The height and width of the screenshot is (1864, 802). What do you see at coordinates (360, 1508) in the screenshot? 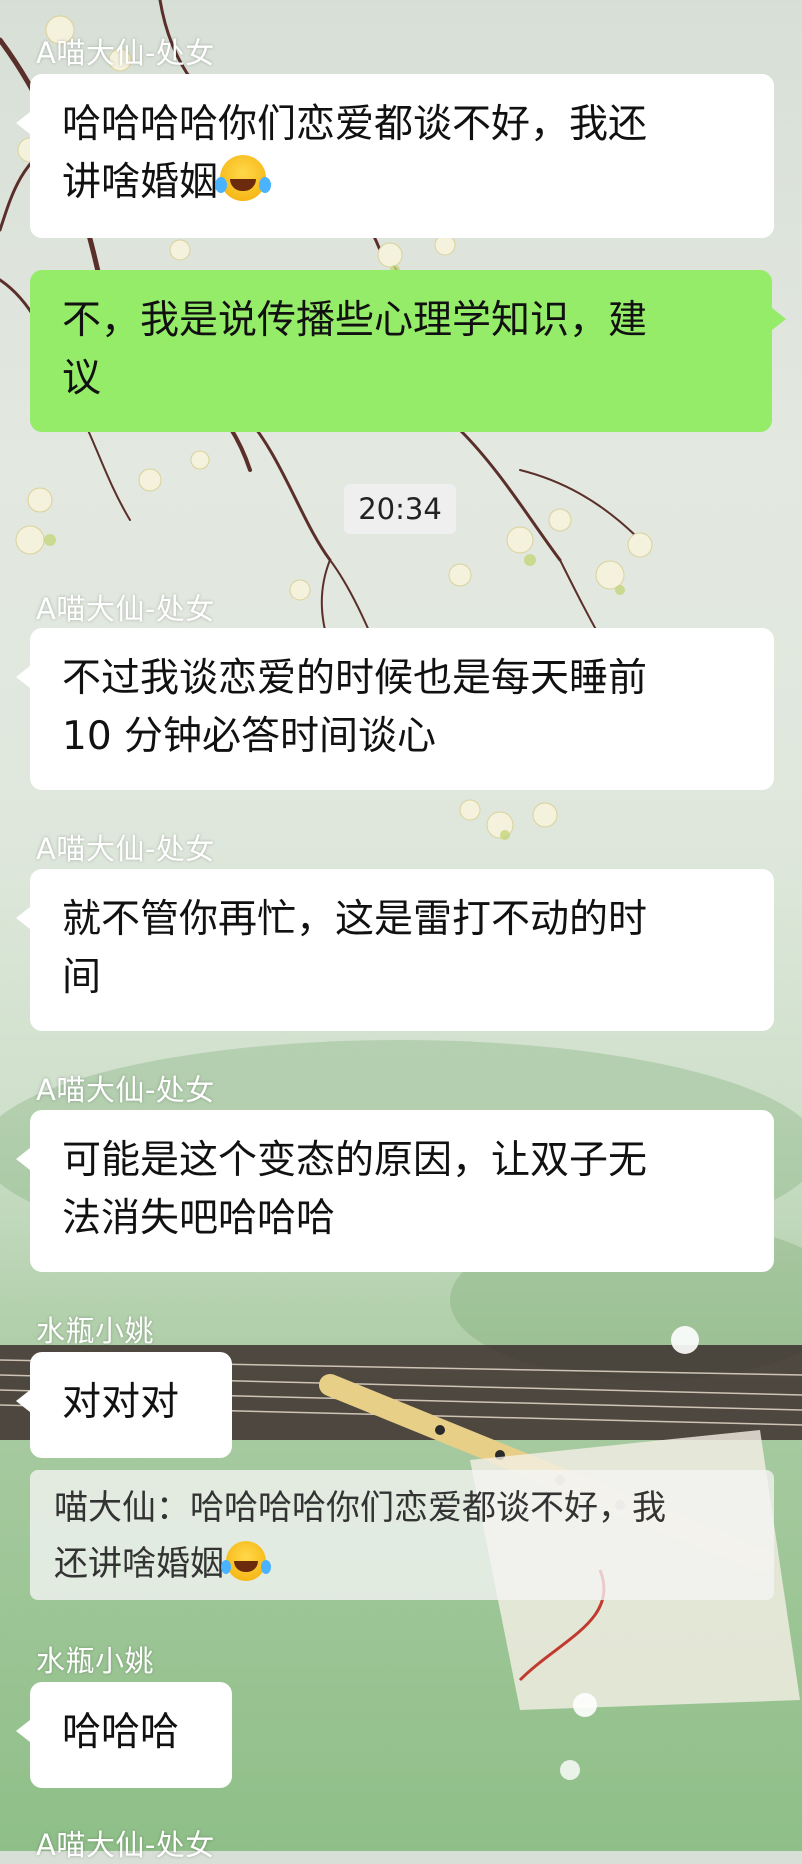
I see `quote-text-line: 喵大仙：哈哈哈哈你们恋爱都谈不好，我` at bounding box center [360, 1508].